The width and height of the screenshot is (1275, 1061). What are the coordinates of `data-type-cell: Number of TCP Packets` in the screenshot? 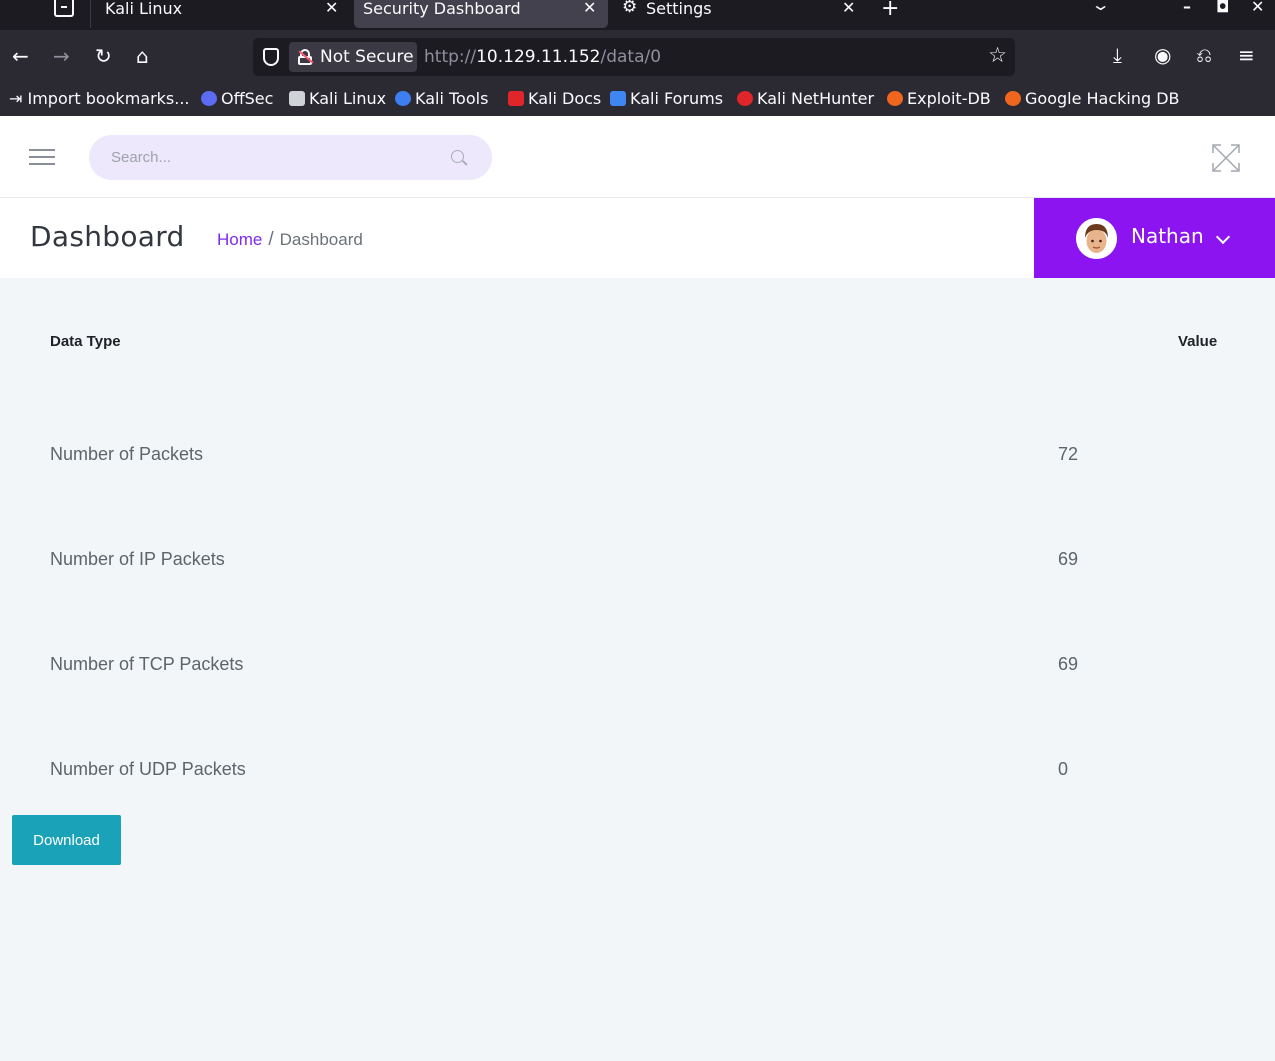 It's located at (147, 664).